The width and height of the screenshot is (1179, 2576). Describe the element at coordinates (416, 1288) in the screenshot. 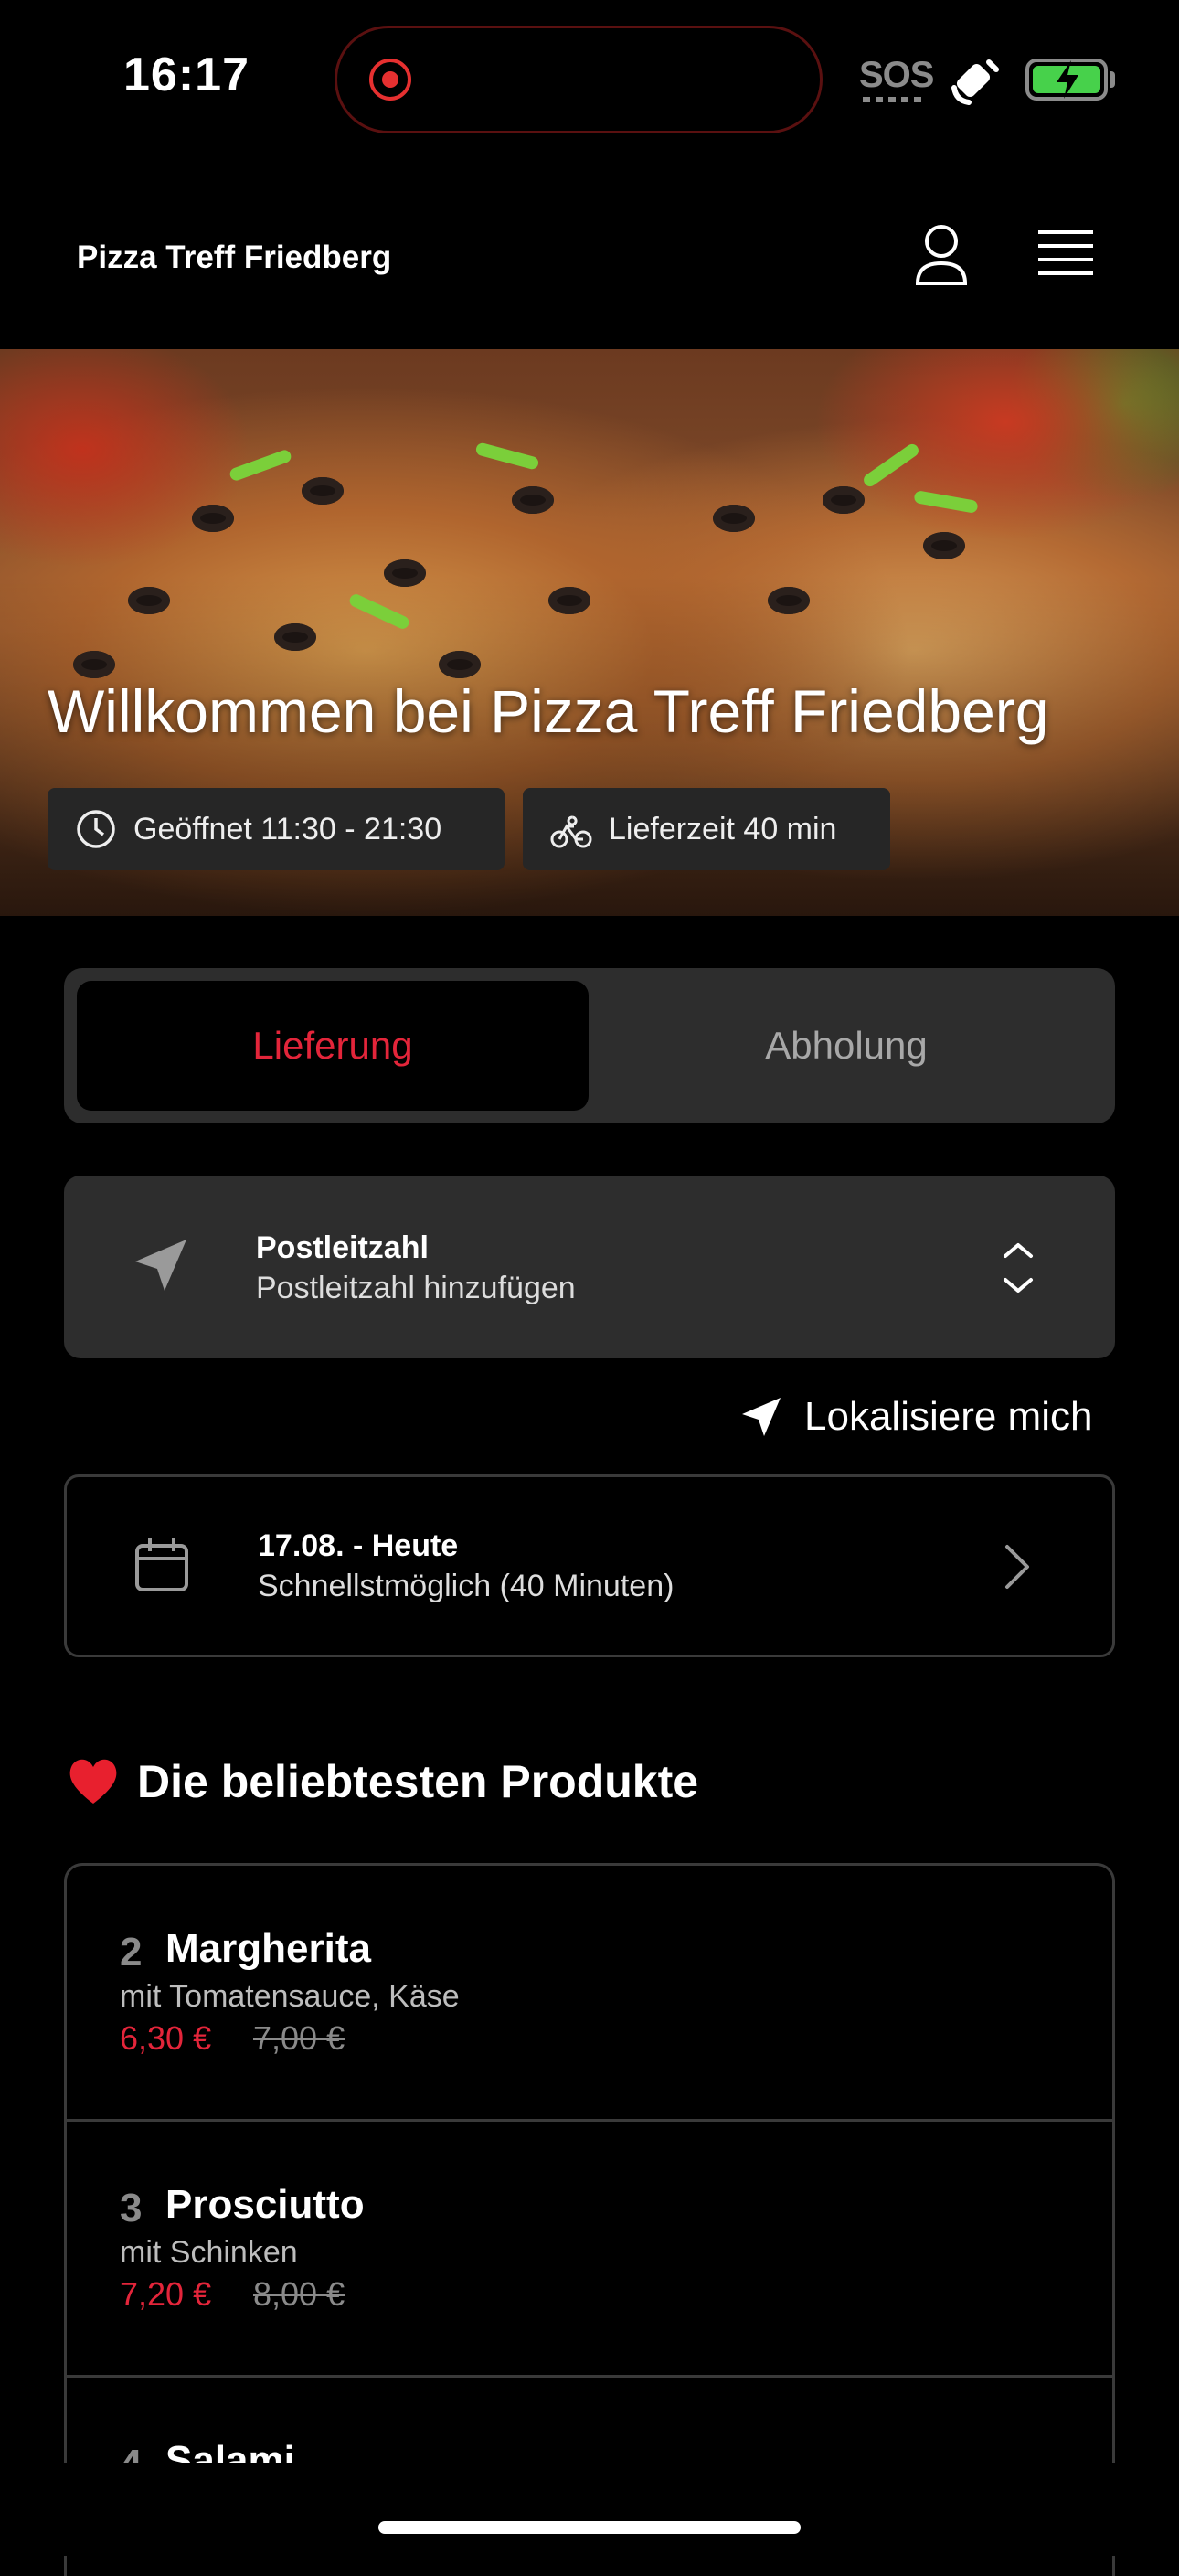

I see `postcode-placeholder: Postleitzahl hinzufügen` at that location.